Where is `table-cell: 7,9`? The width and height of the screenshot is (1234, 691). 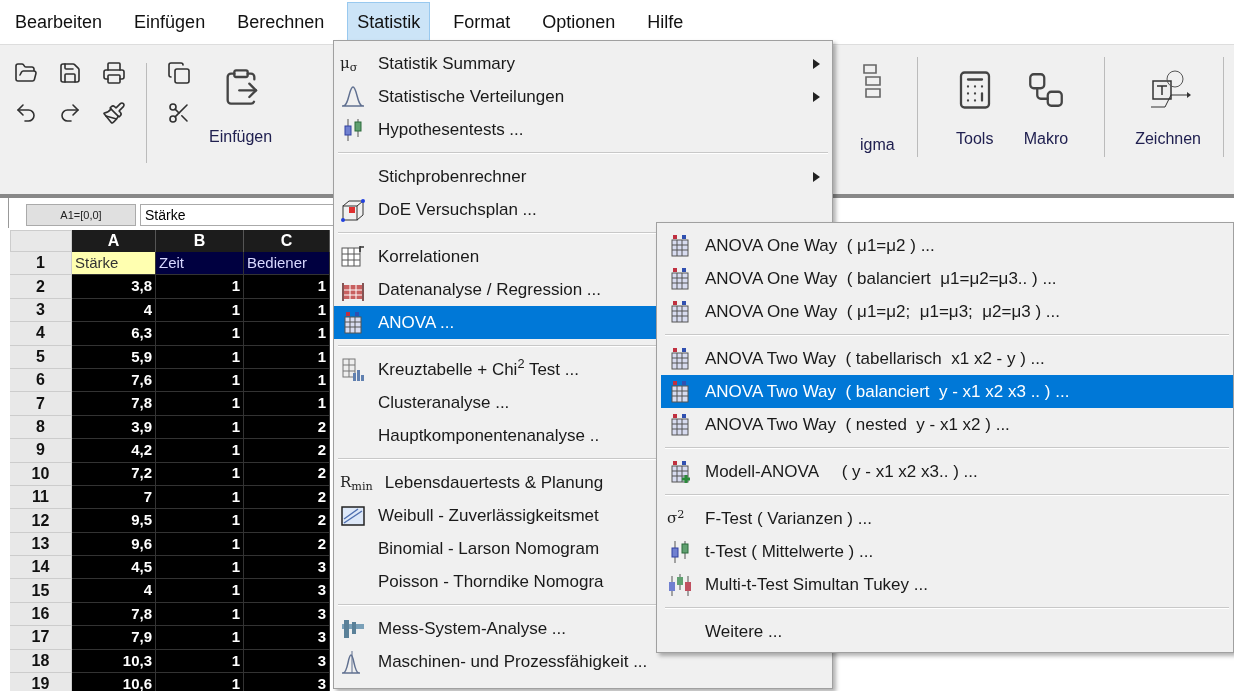
table-cell: 7,9 is located at coordinates (114, 638).